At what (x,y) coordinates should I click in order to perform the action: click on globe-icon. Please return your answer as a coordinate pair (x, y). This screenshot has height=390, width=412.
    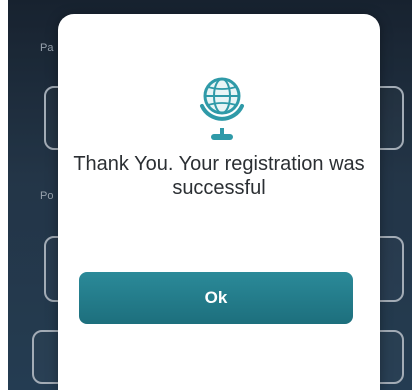
    Looking at the image, I should click on (222, 108).